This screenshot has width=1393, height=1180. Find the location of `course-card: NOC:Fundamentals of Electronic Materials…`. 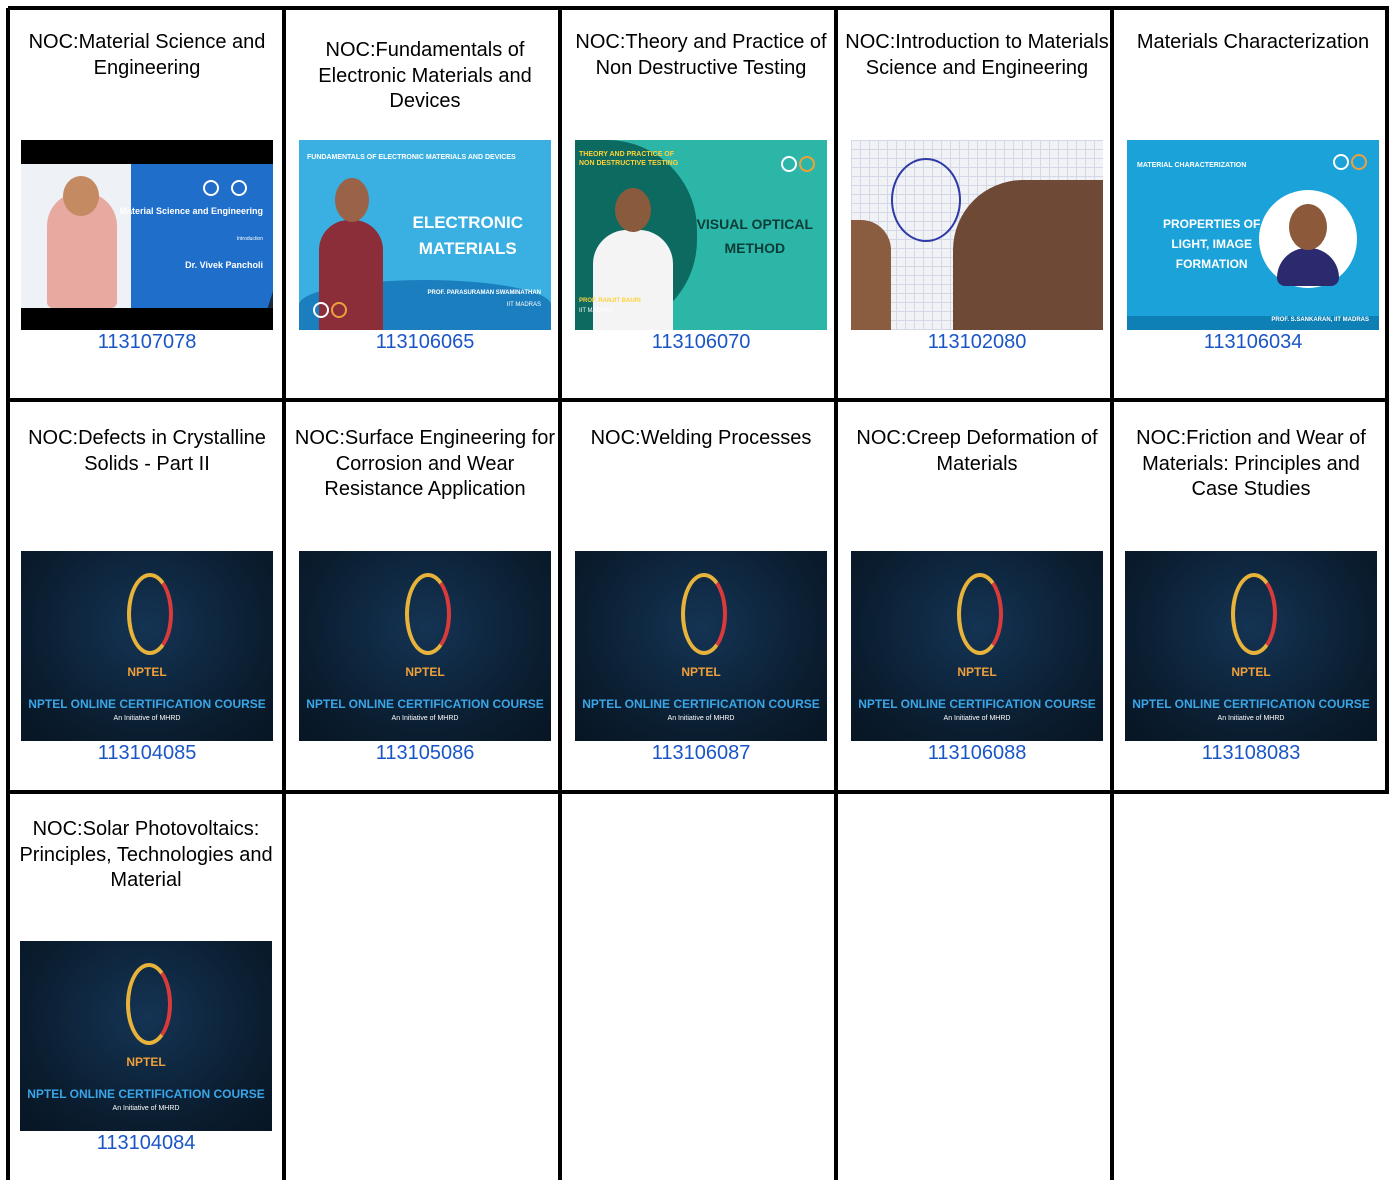

course-card: NOC:Fundamentals of Electronic Materials… is located at coordinates (425, 192).